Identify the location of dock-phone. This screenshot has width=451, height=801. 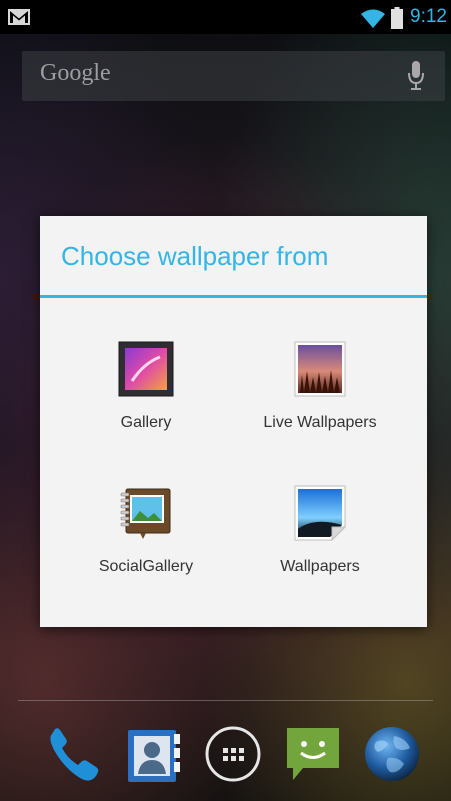
(74, 754).